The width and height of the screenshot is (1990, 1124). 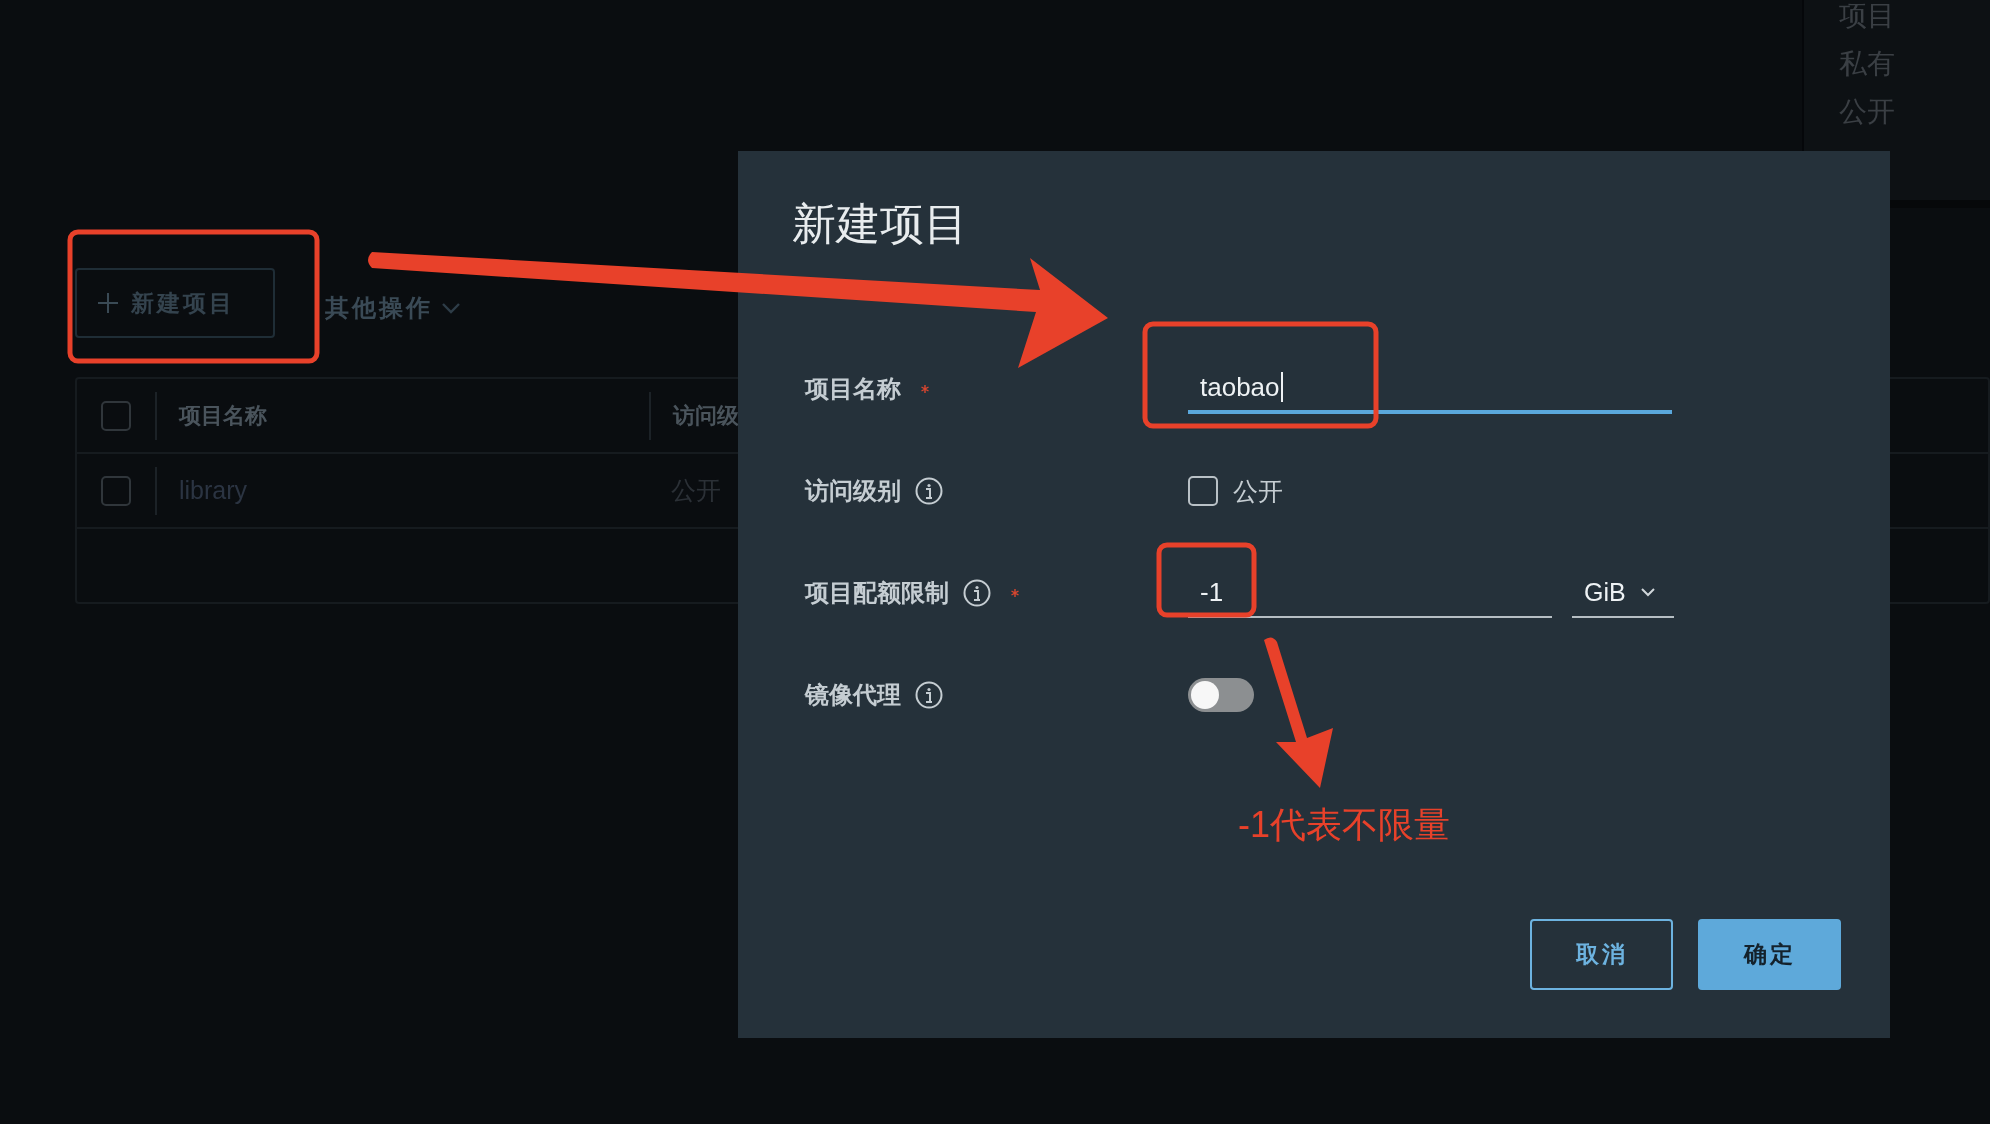 What do you see at coordinates (880, 224) in the screenshot?
I see `dialog-title: 新建项目` at bounding box center [880, 224].